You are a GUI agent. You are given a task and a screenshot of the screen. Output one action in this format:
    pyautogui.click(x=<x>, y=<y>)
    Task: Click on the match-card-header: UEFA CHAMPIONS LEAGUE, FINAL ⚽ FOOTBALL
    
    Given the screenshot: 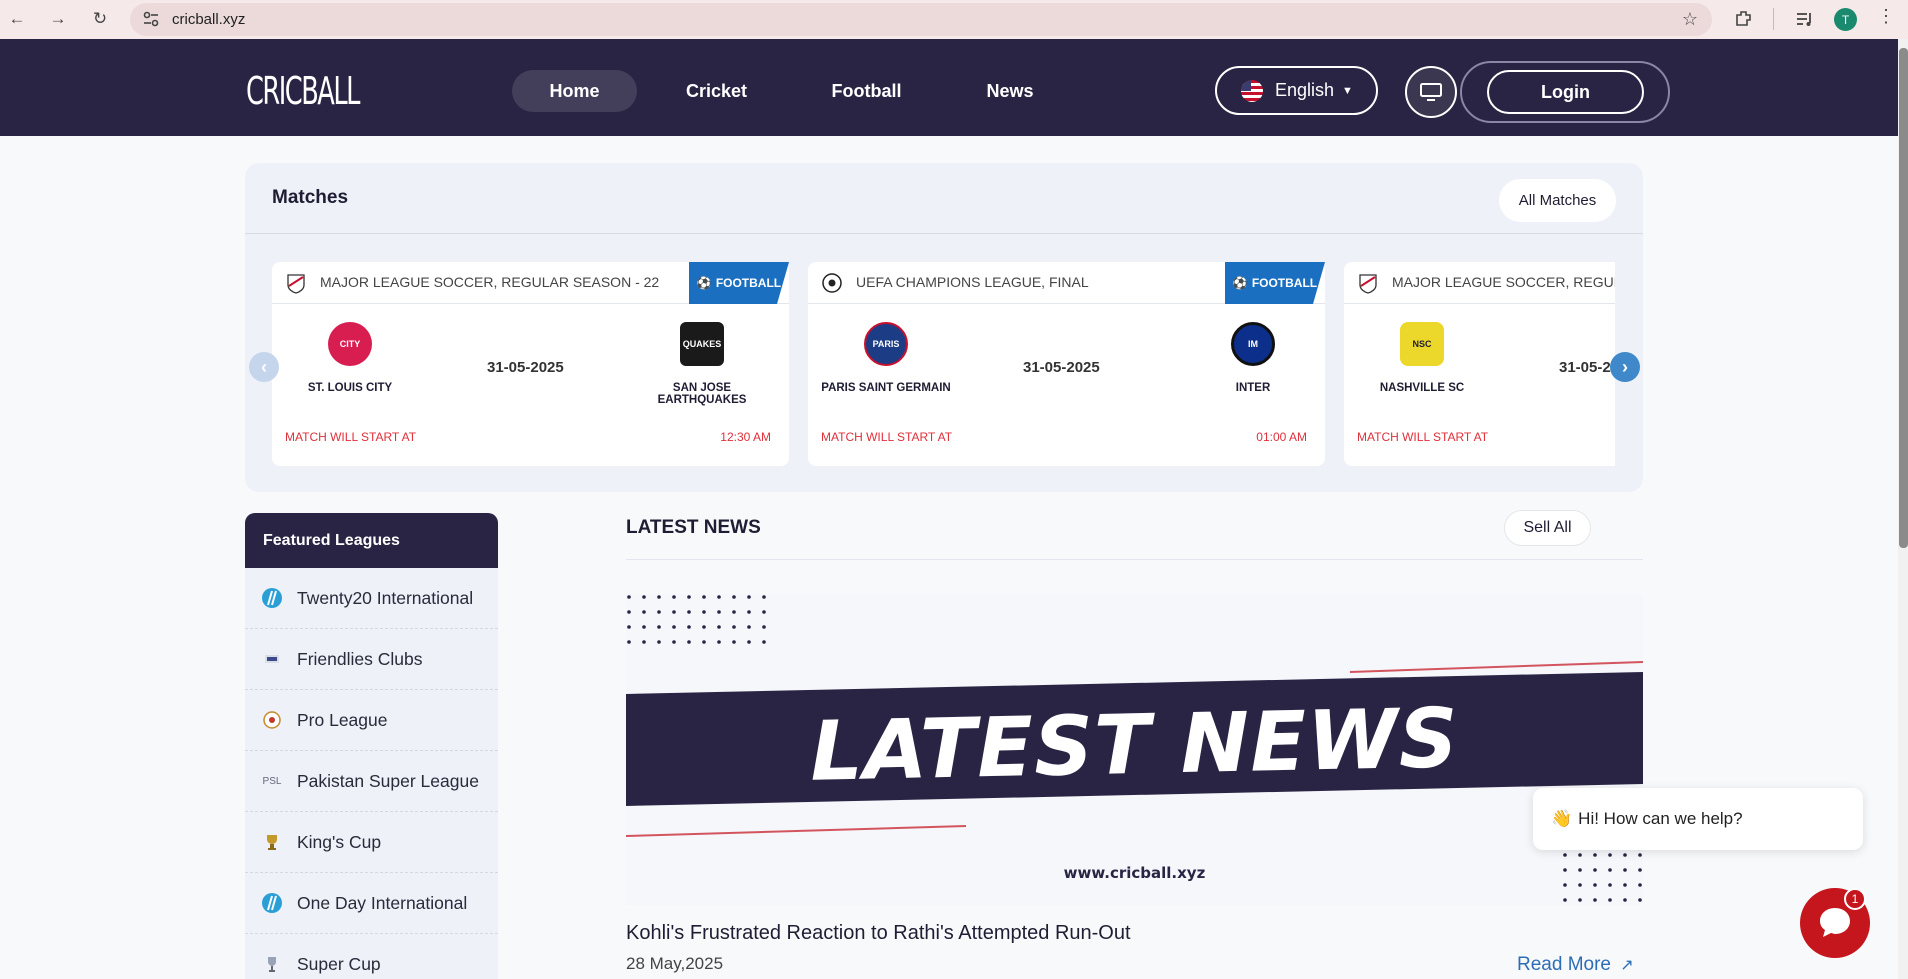 What is the action you would take?
    pyautogui.click(x=1066, y=283)
    